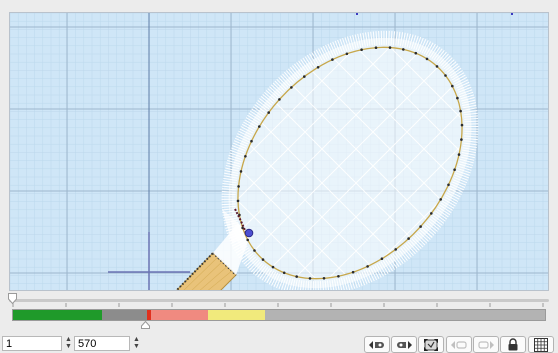  I want to click on origin-crosshair, so click(149, 261).